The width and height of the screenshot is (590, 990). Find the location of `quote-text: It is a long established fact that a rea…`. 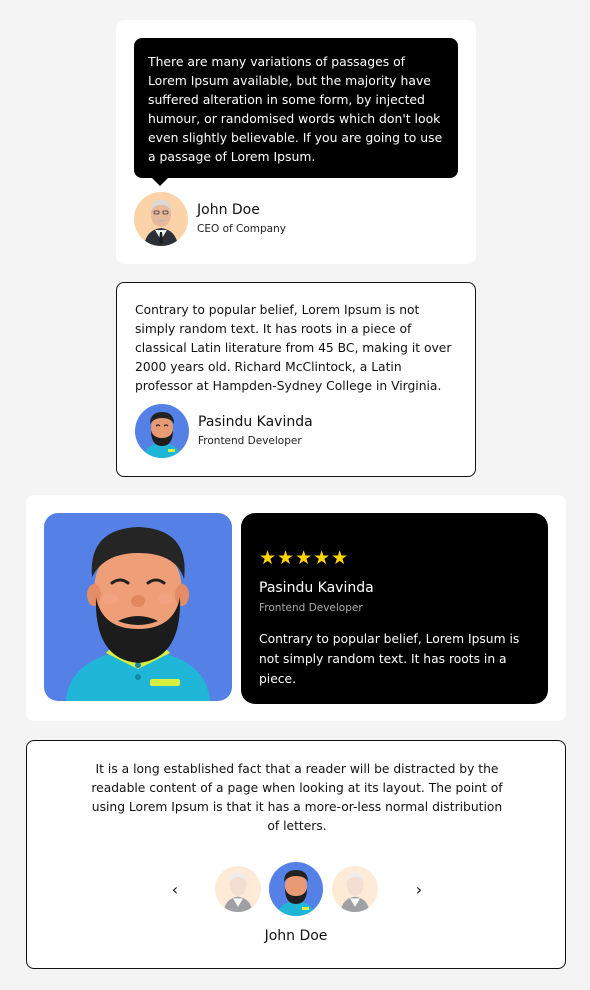

quote-text: It is a long established fact that a rea… is located at coordinates (297, 797).